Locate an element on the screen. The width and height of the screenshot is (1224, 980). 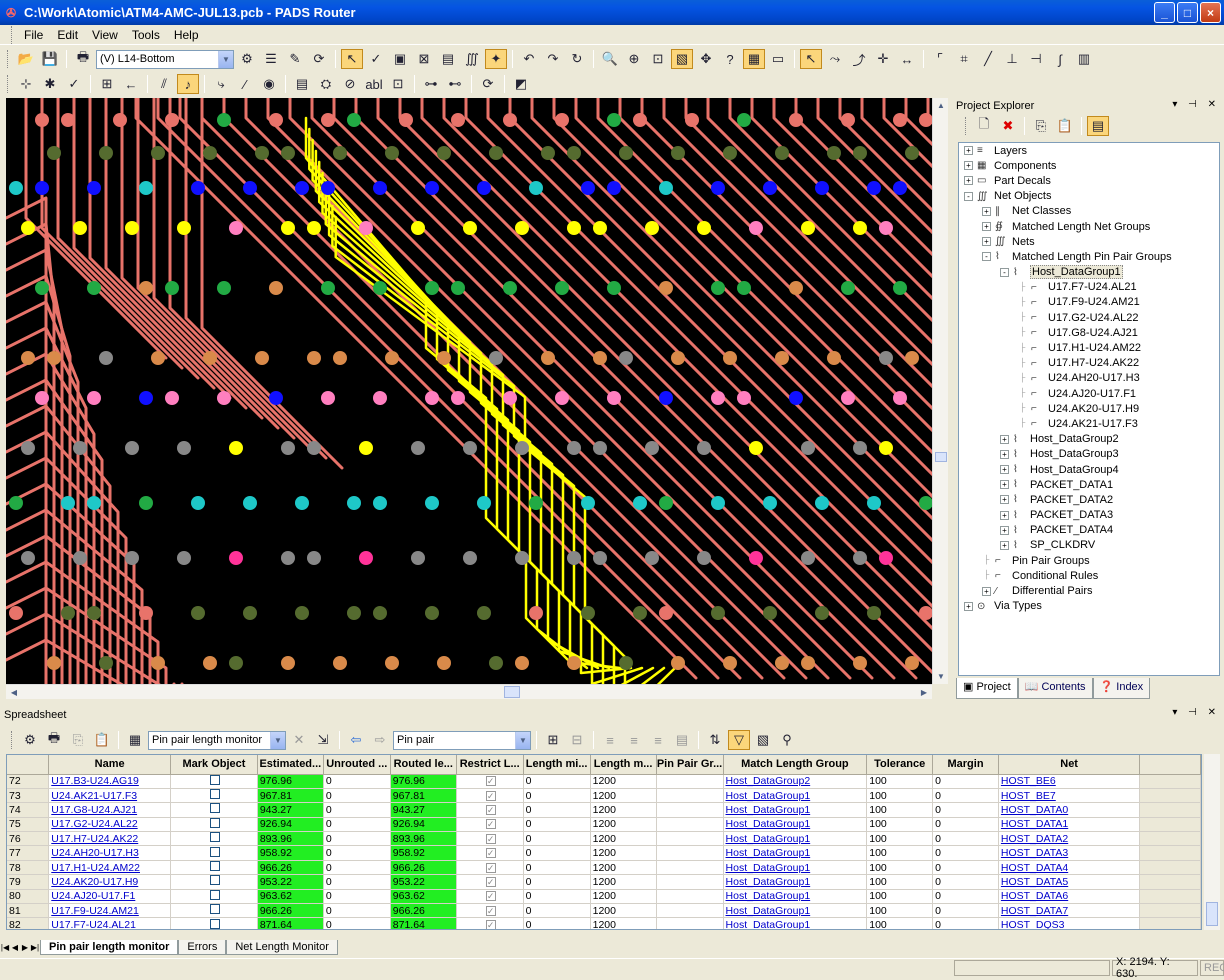
menu-help: Help is located at coordinates (186, 35).